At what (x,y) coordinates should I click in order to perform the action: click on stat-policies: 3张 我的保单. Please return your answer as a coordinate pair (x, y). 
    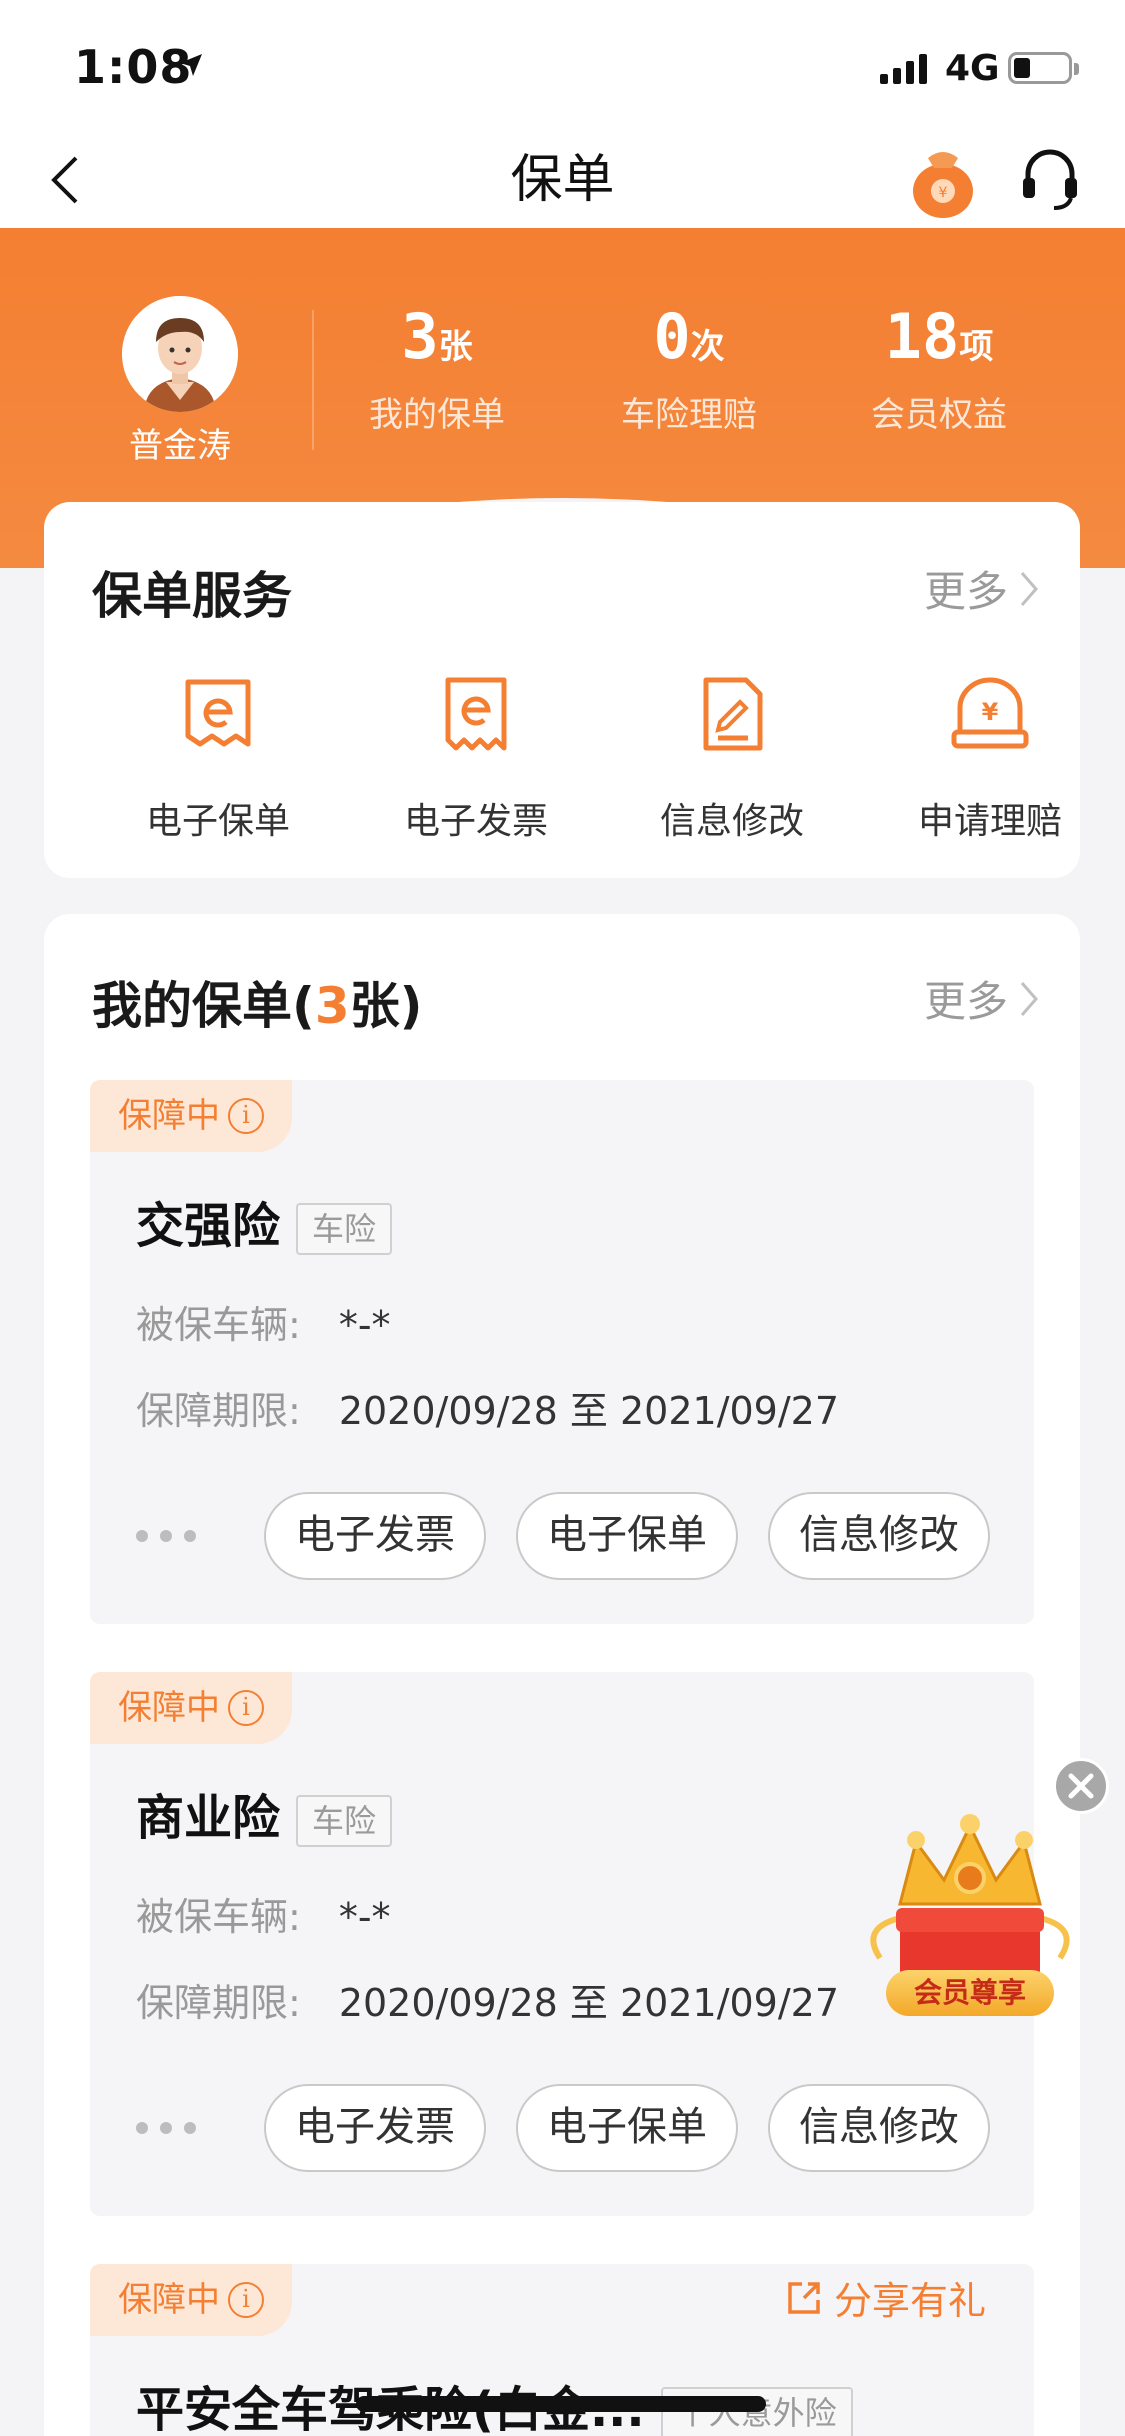
    Looking at the image, I should click on (437, 368).